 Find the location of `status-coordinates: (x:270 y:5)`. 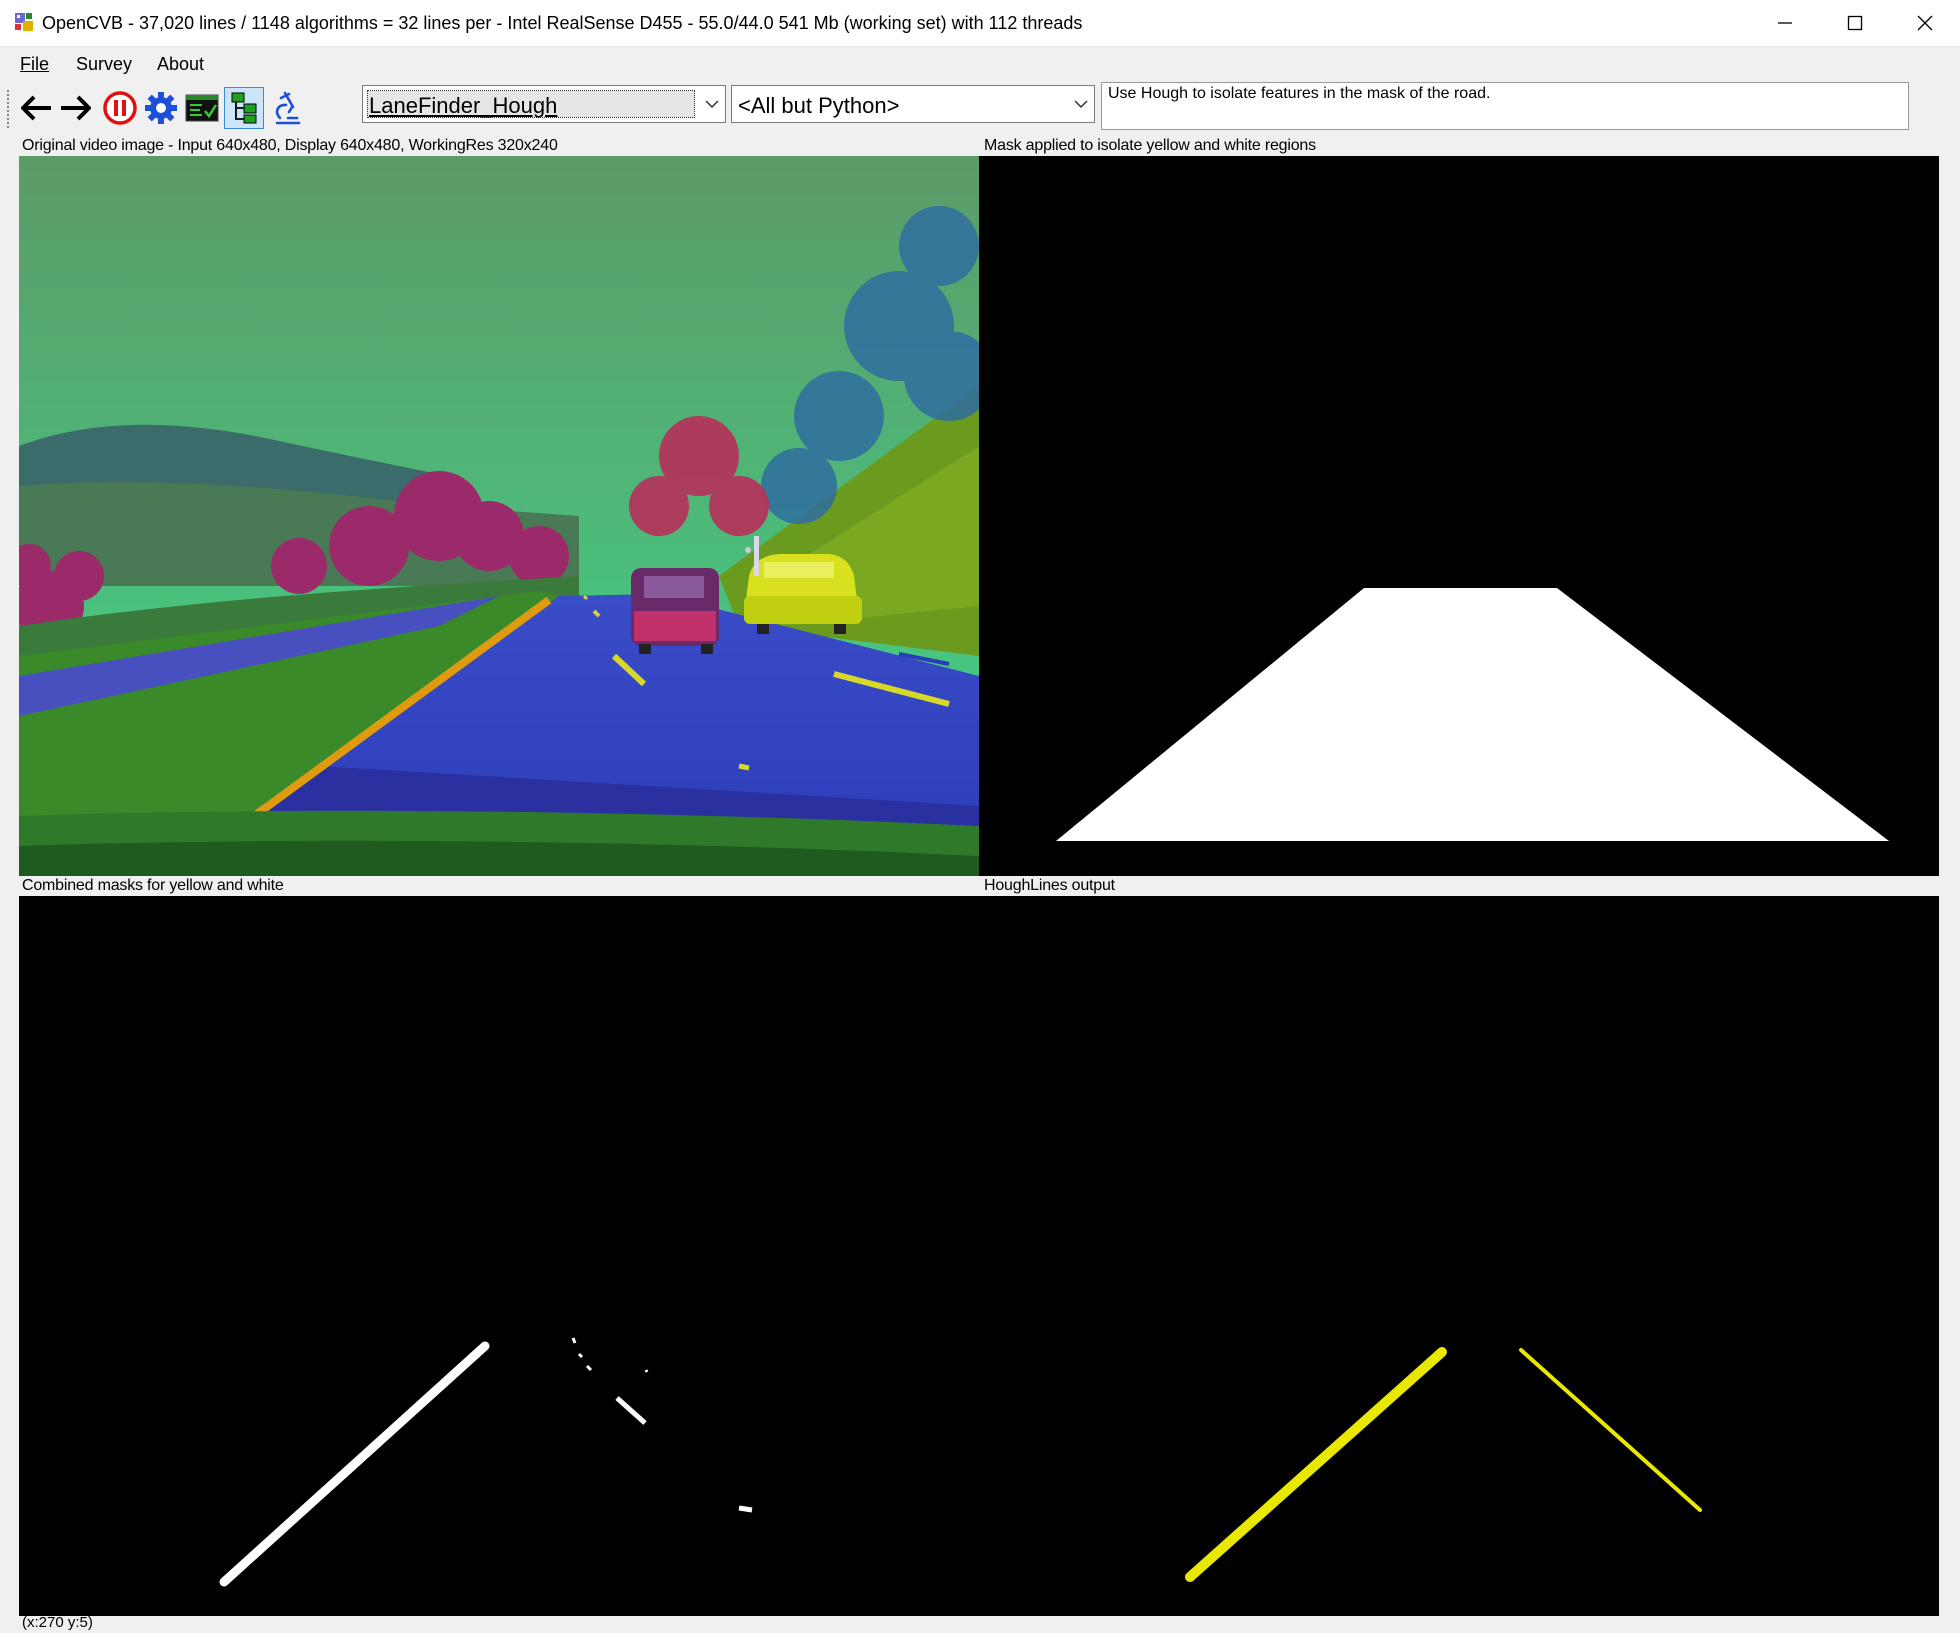

status-coordinates: (x:270 y:5) is located at coordinates (57, 1622).